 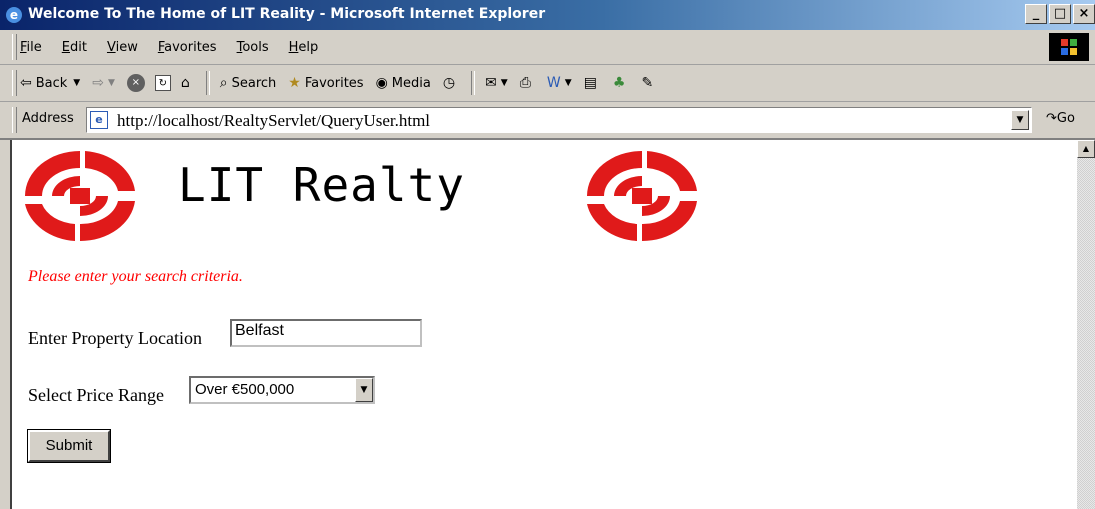 I want to click on menu-favorites: Favorites, so click(x=187, y=47).